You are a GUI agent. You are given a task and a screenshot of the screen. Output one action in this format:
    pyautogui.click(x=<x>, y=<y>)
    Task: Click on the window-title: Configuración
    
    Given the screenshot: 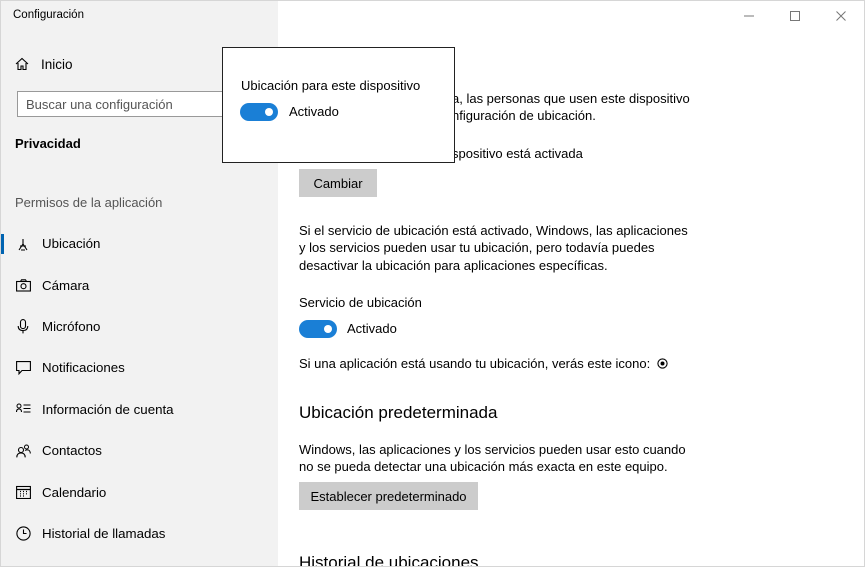 What is the action you would take?
    pyautogui.click(x=48, y=15)
    